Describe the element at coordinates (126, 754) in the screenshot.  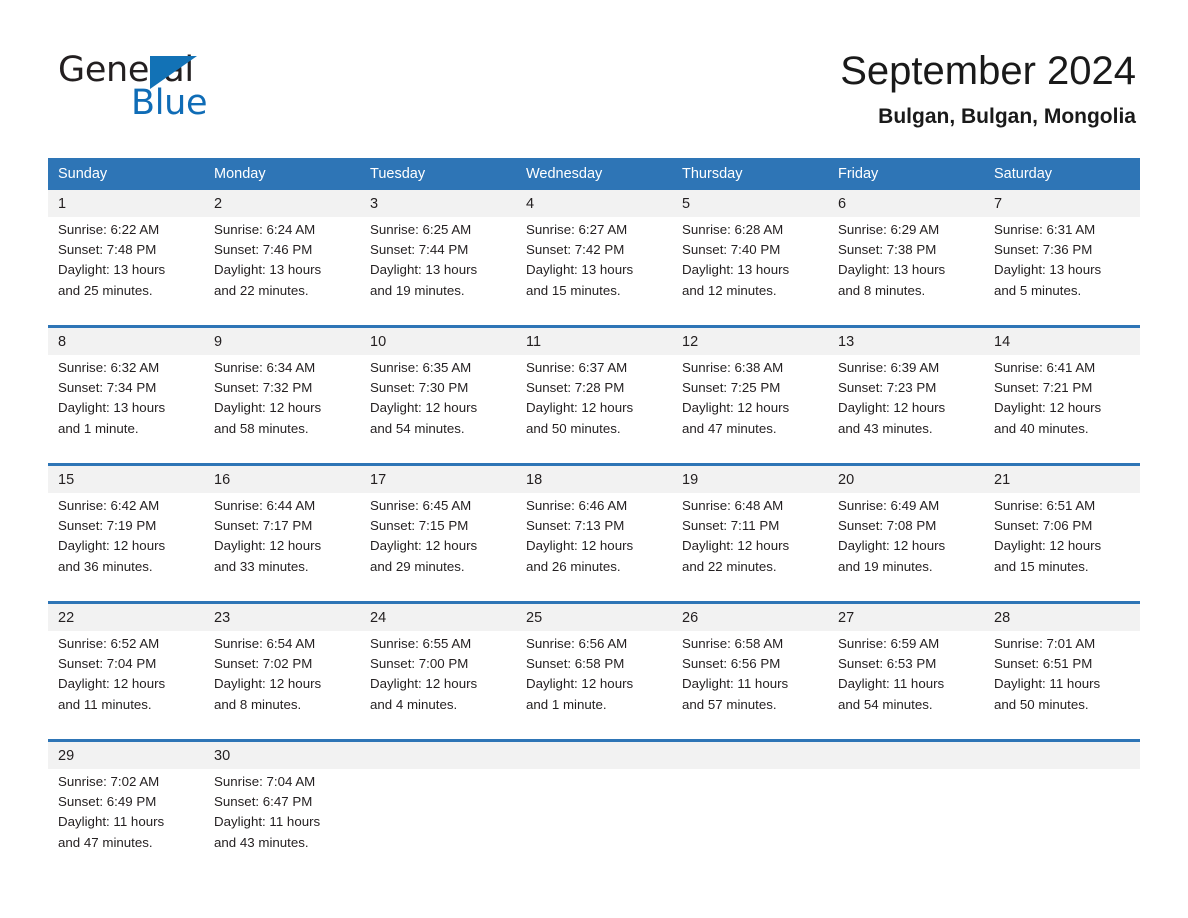
I see `day-number: 29` at that location.